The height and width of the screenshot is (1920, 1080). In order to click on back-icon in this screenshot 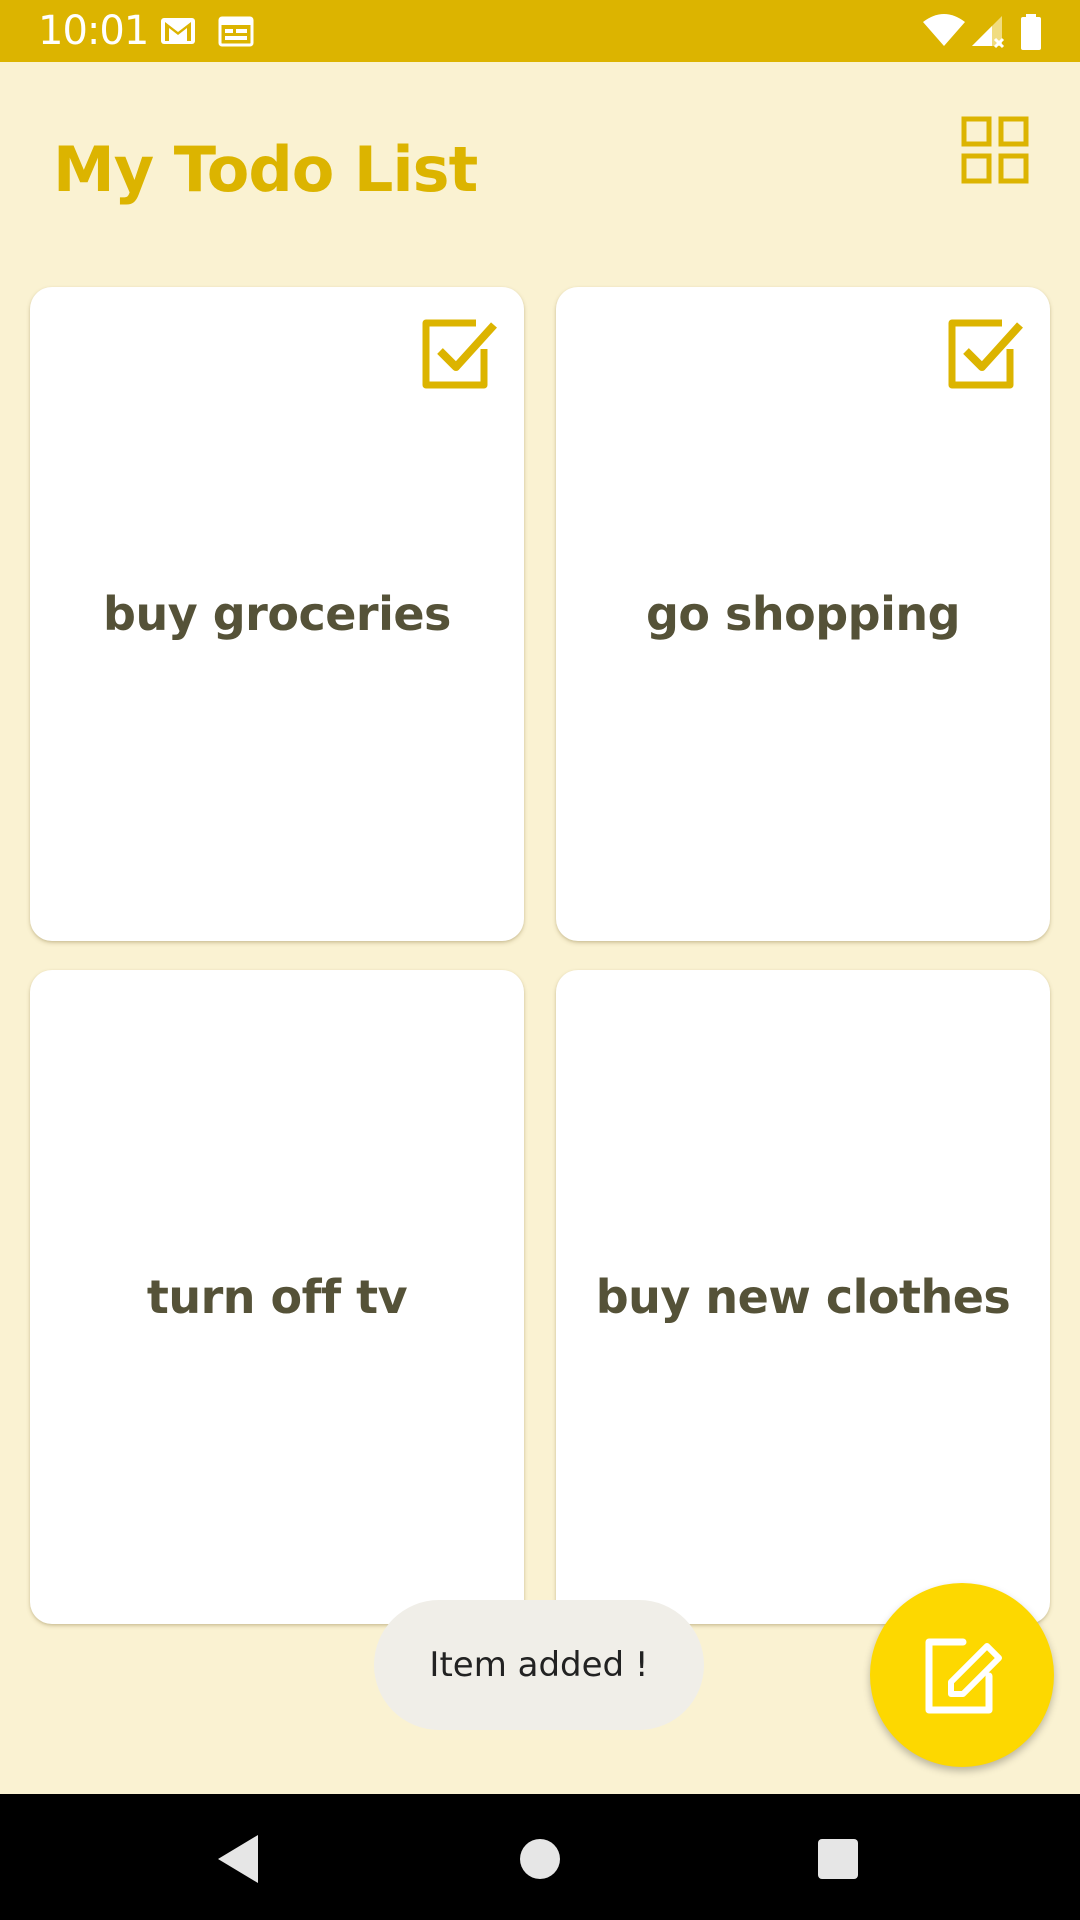, I will do `click(240, 1859)`.